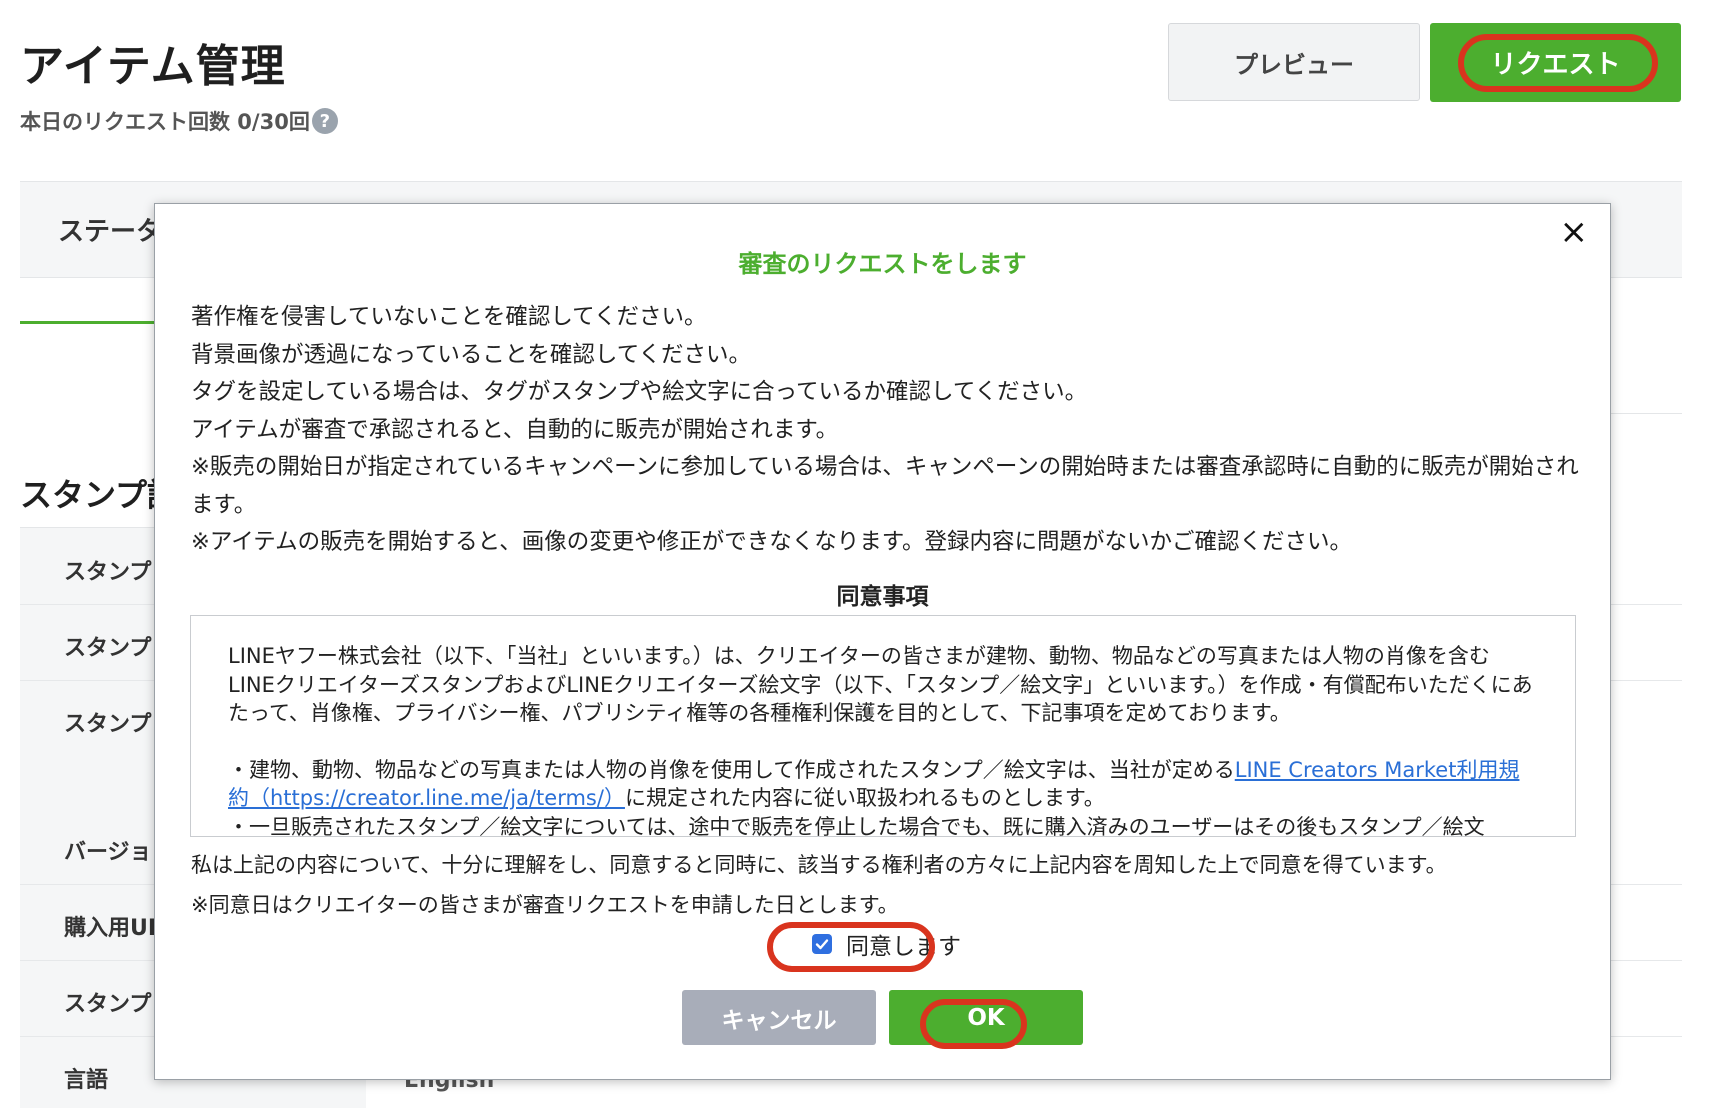 This screenshot has width=1722, height=1108. What do you see at coordinates (88, 322) in the screenshot?
I see `active-tab-indicator` at bounding box center [88, 322].